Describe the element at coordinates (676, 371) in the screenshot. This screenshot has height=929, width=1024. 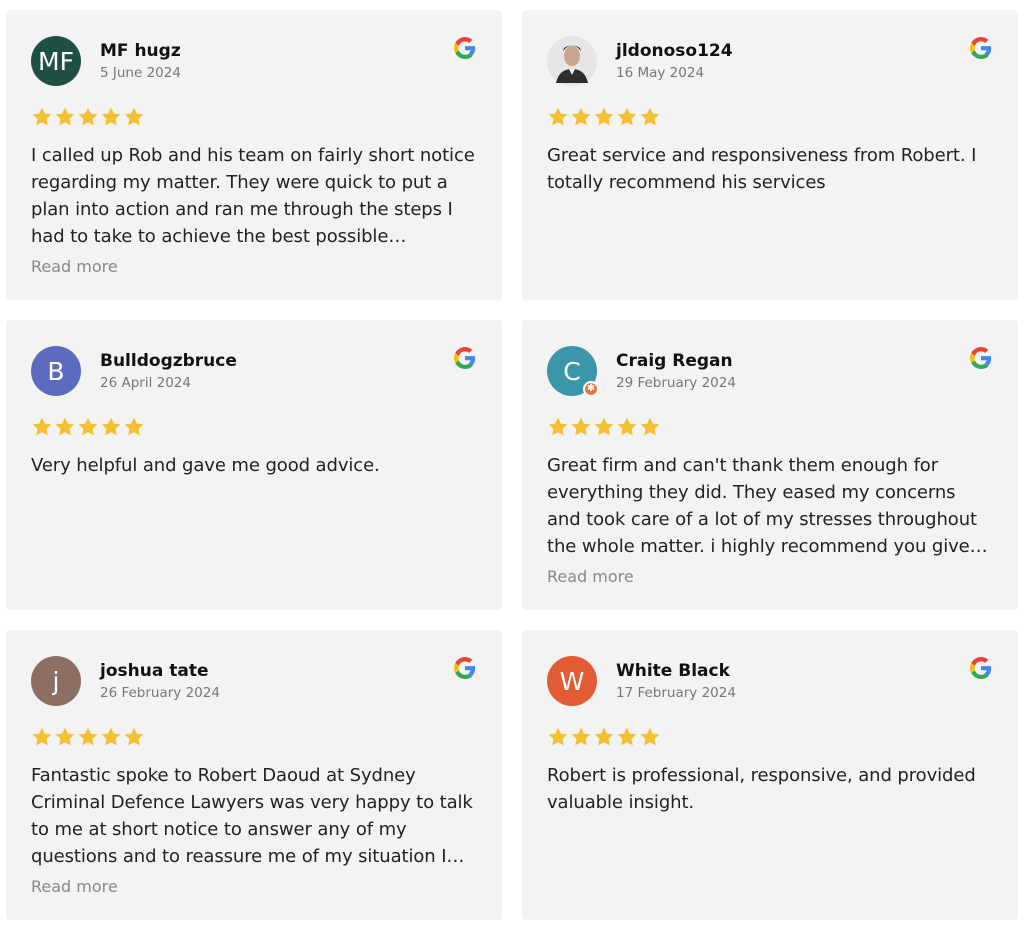
I see `reviewer-meta: Craig Regan 29 February 2024` at that location.